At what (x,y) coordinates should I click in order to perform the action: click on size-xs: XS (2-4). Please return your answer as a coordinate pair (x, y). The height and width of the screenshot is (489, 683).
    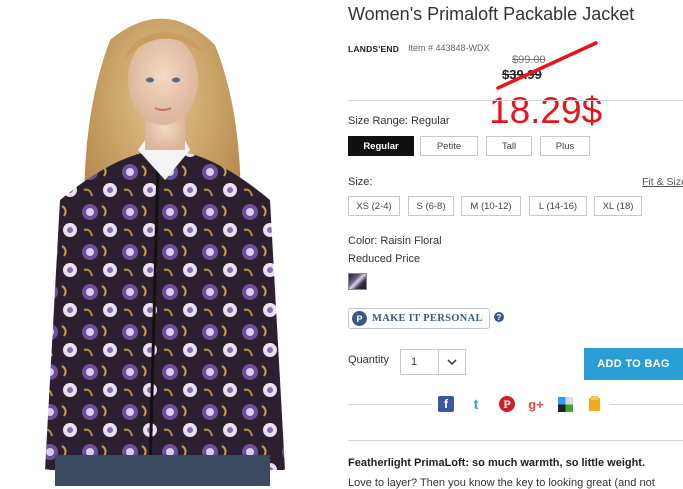
    Looking at the image, I should click on (374, 206).